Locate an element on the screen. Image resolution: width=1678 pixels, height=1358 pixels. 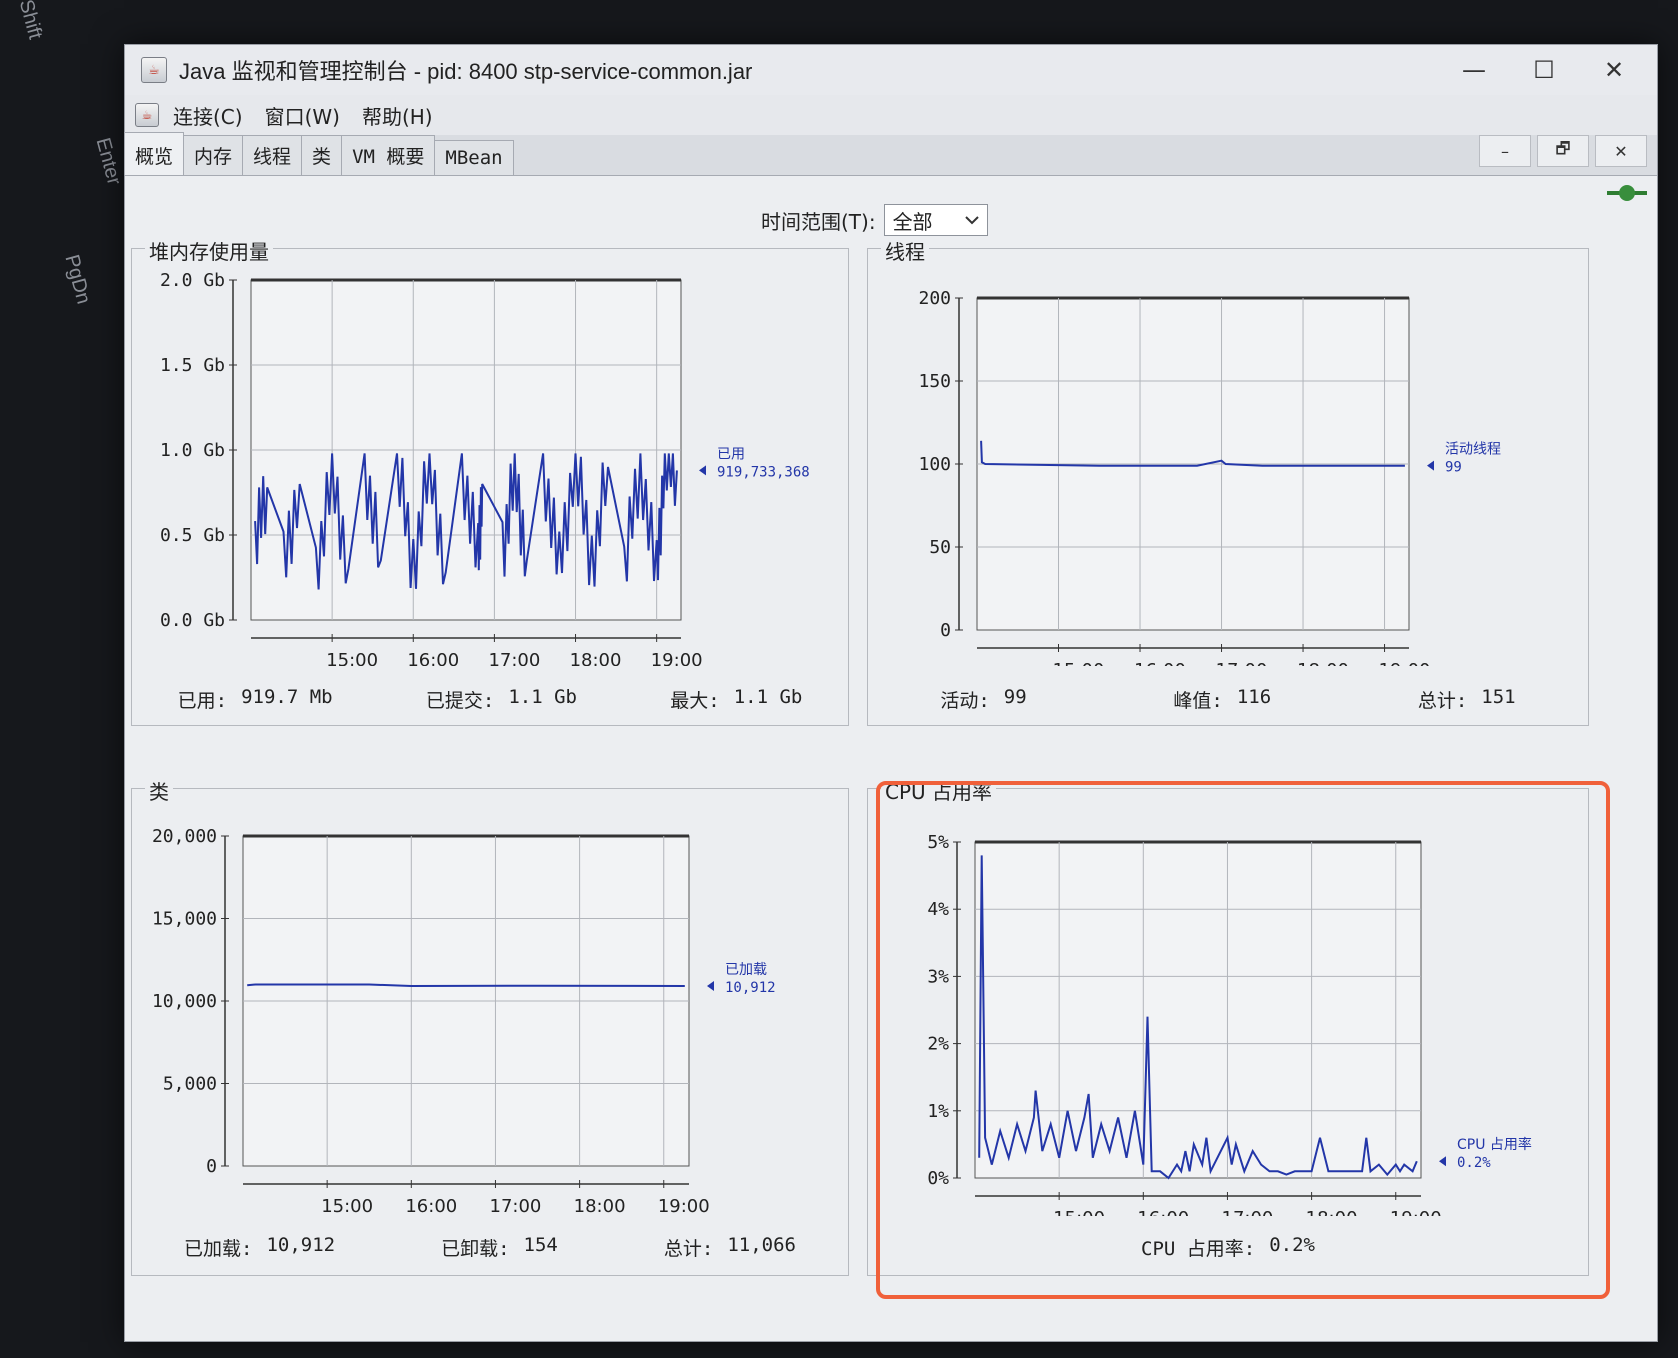
y-tick-label: 1.0 Gb is located at coordinates (192, 450).